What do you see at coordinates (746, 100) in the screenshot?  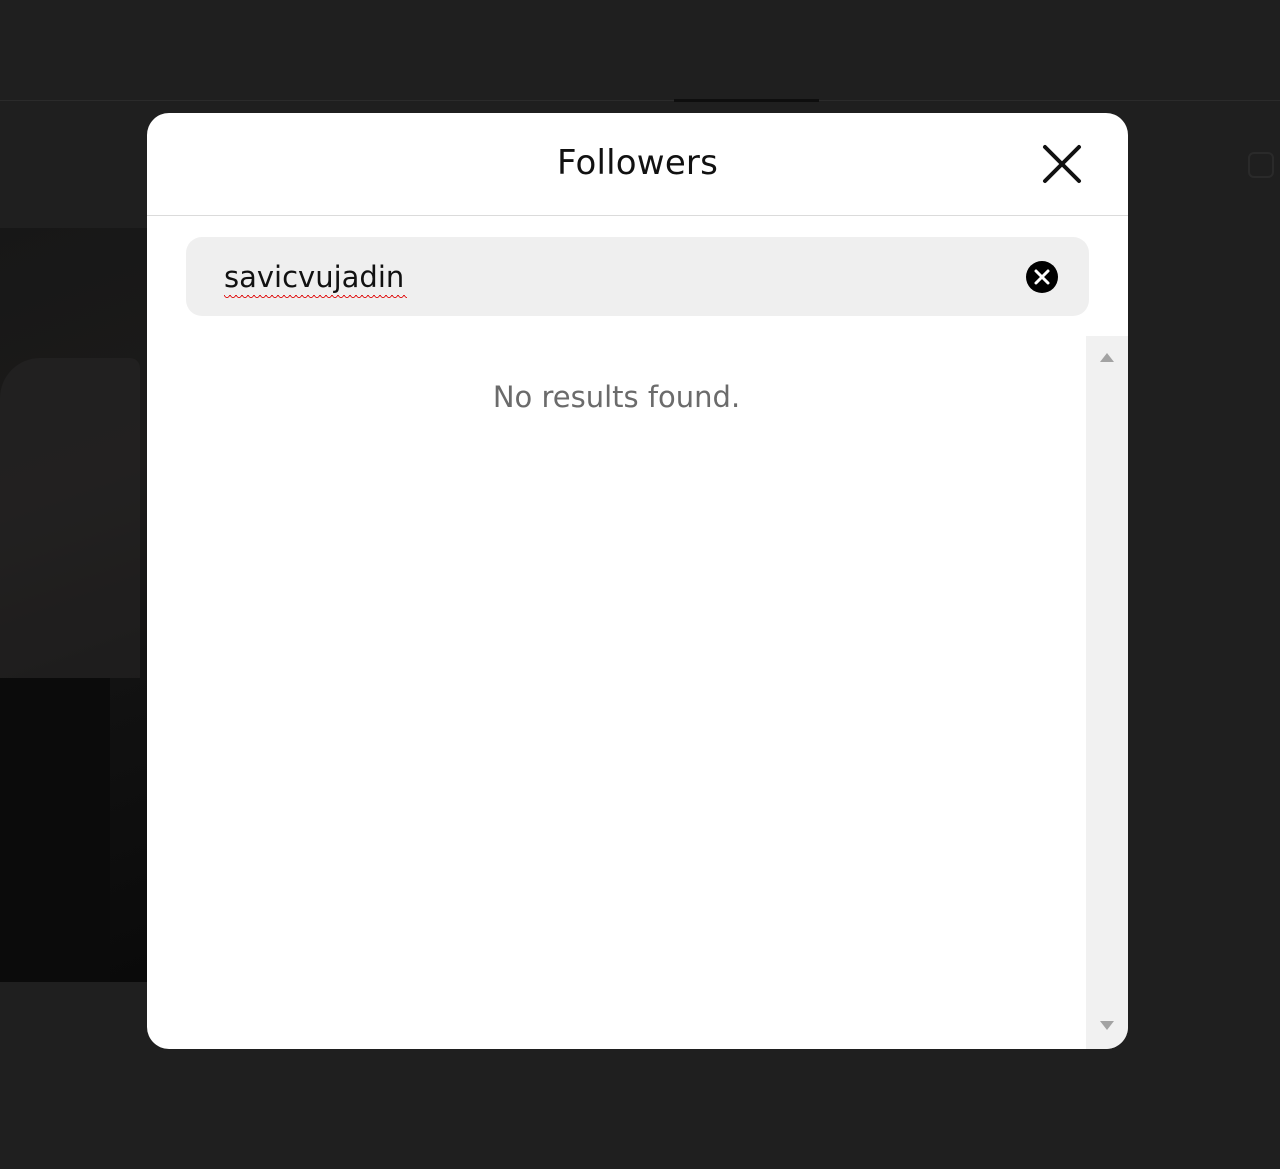 I see `active-tab-indicator` at bounding box center [746, 100].